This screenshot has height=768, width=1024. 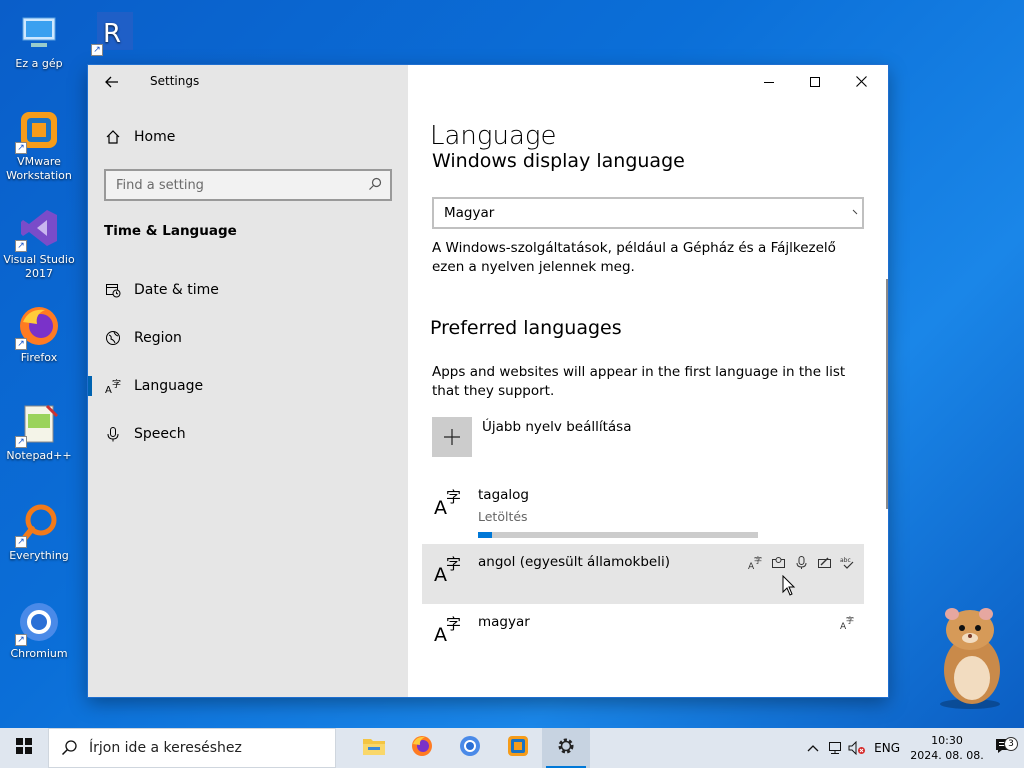 I want to click on language-features: A字, so click(x=847, y=622).